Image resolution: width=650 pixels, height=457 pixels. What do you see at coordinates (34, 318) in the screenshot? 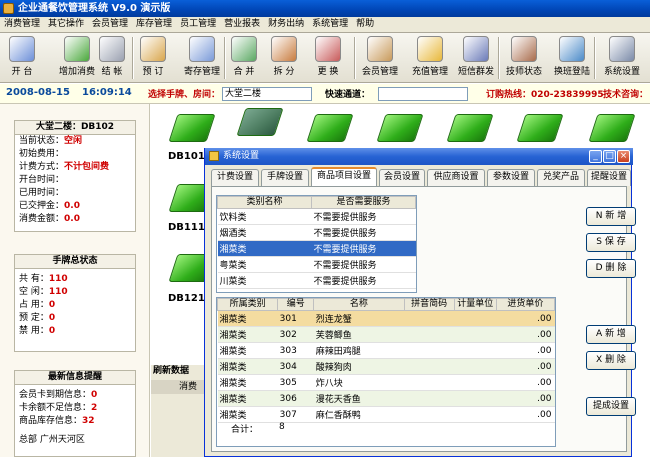
I see `info-label: 预 定：` at bounding box center [34, 318].